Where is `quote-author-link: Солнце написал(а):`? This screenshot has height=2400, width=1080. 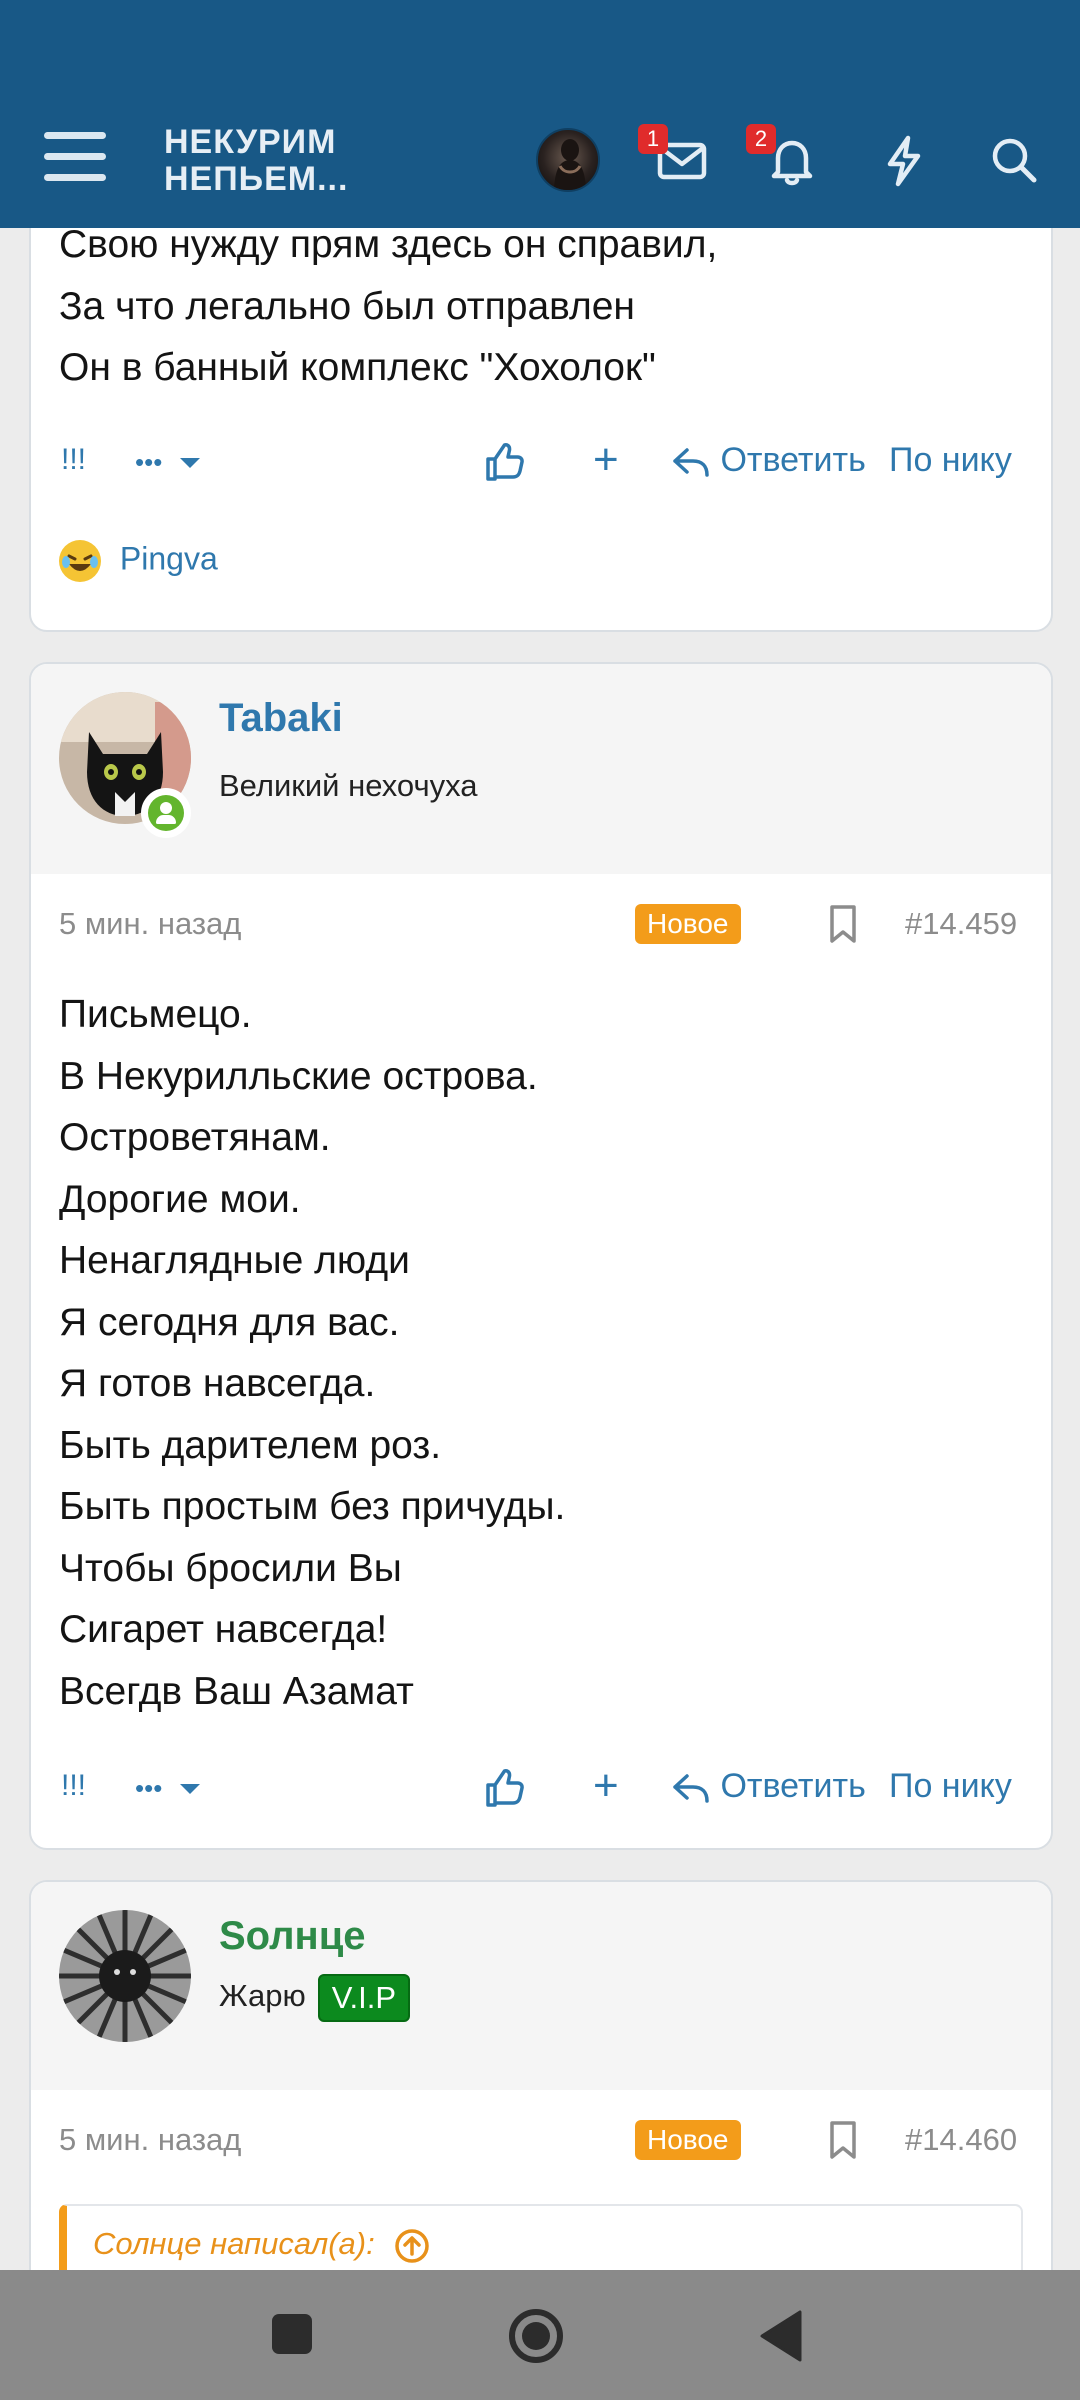 quote-author-link: Солнце написал(а): is located at coordinates (262, 2245).